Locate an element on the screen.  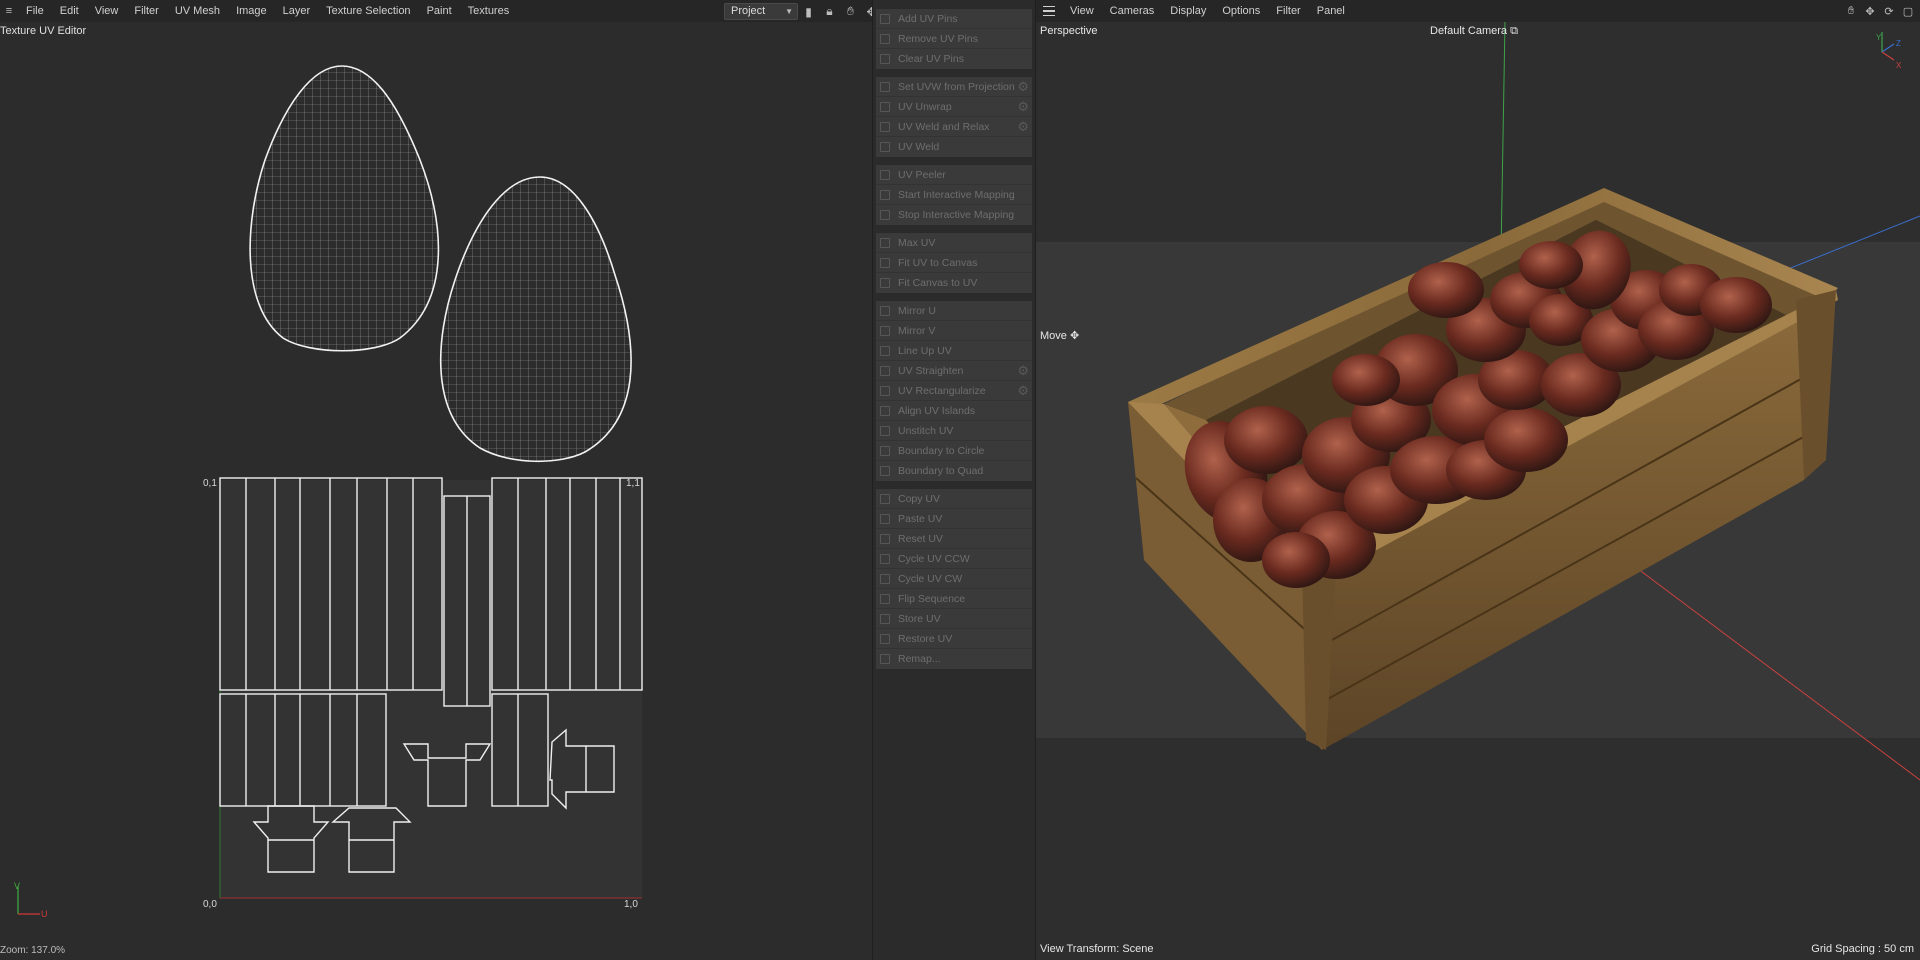
uv-command-boundary-to-quad: Boundary to Quad is located at coordinates (954, 471).